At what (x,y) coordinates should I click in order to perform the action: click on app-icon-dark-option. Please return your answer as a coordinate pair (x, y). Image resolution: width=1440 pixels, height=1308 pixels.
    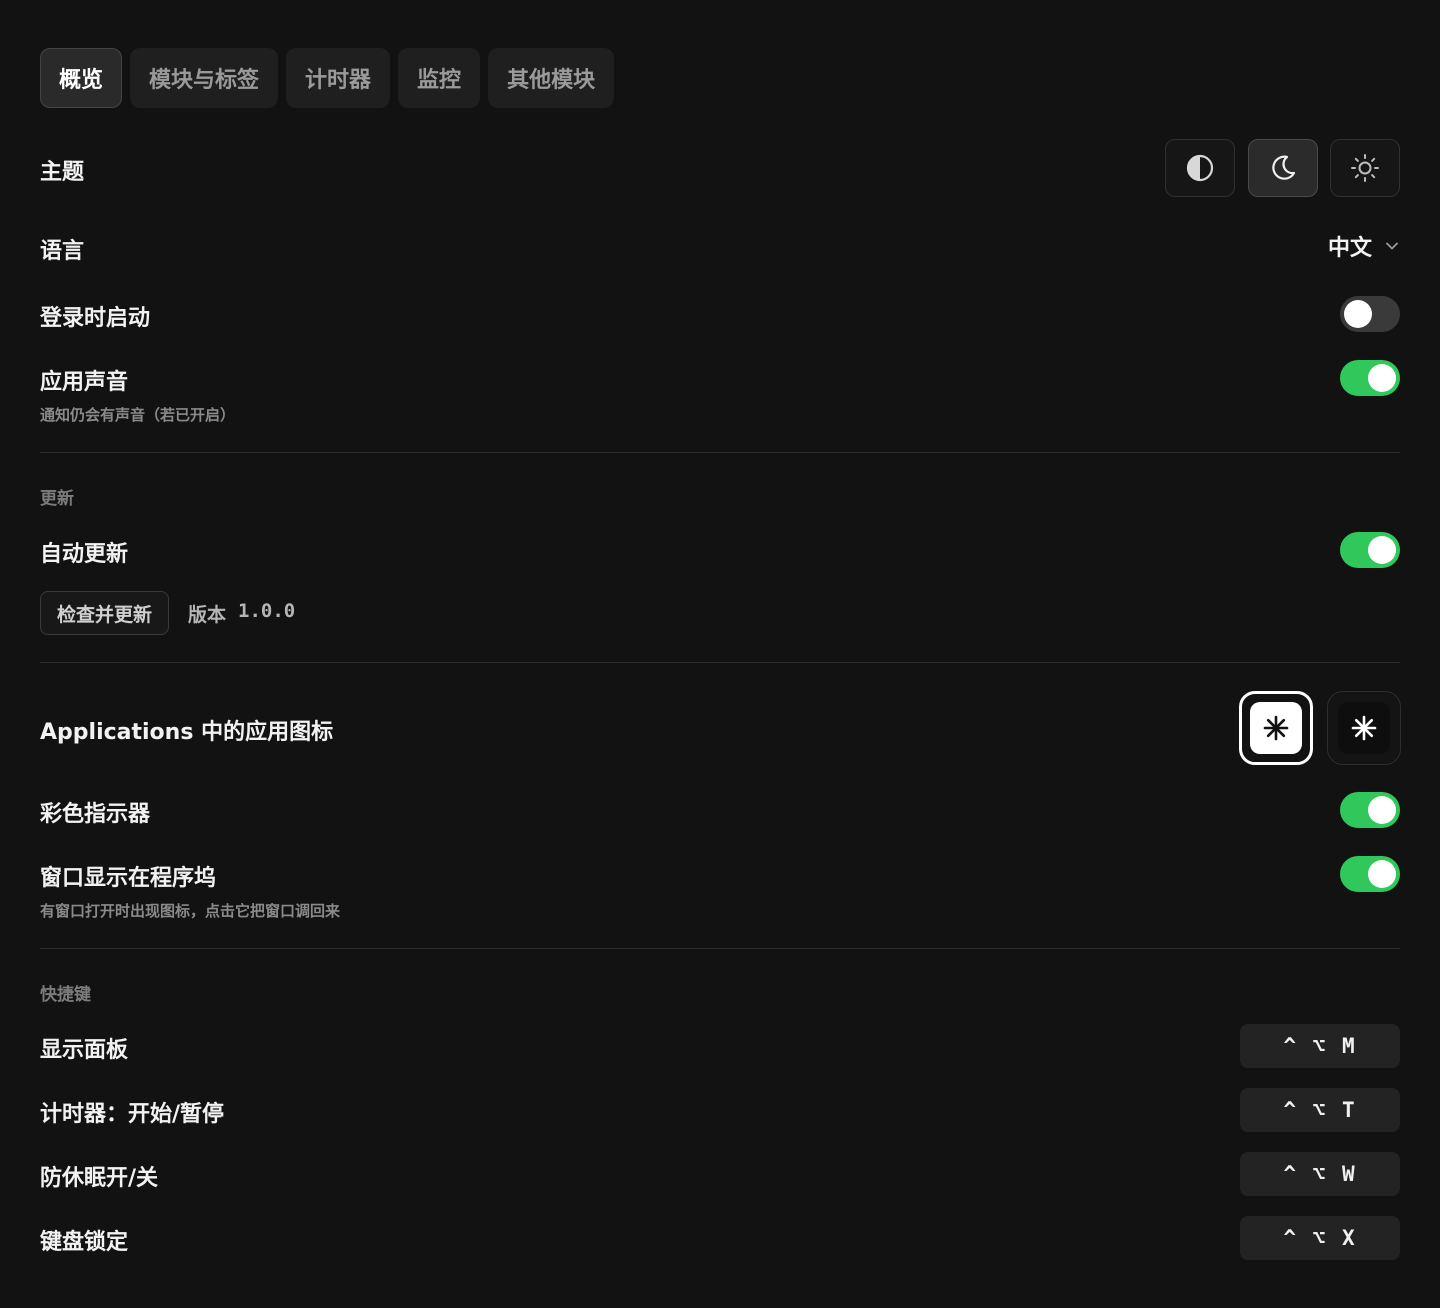
    Looking at the image, I should click on (1364, 728).